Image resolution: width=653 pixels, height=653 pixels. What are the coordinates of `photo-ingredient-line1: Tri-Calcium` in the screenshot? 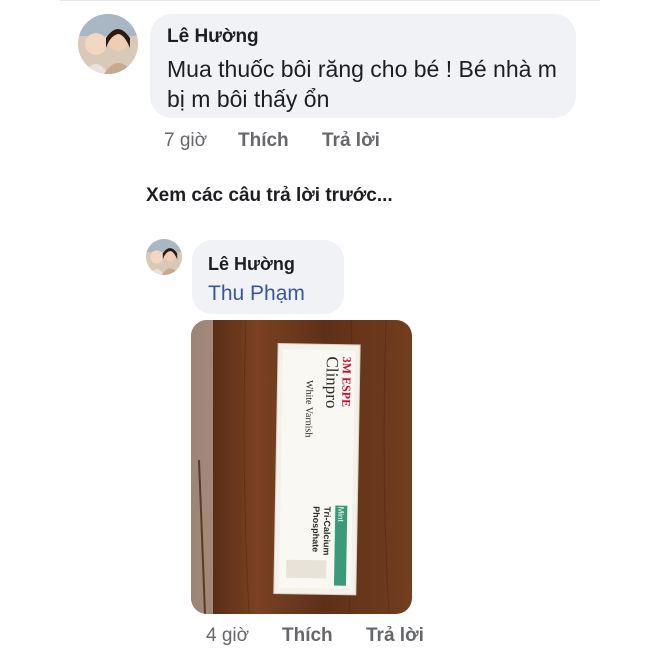 It's located at (326, 530).